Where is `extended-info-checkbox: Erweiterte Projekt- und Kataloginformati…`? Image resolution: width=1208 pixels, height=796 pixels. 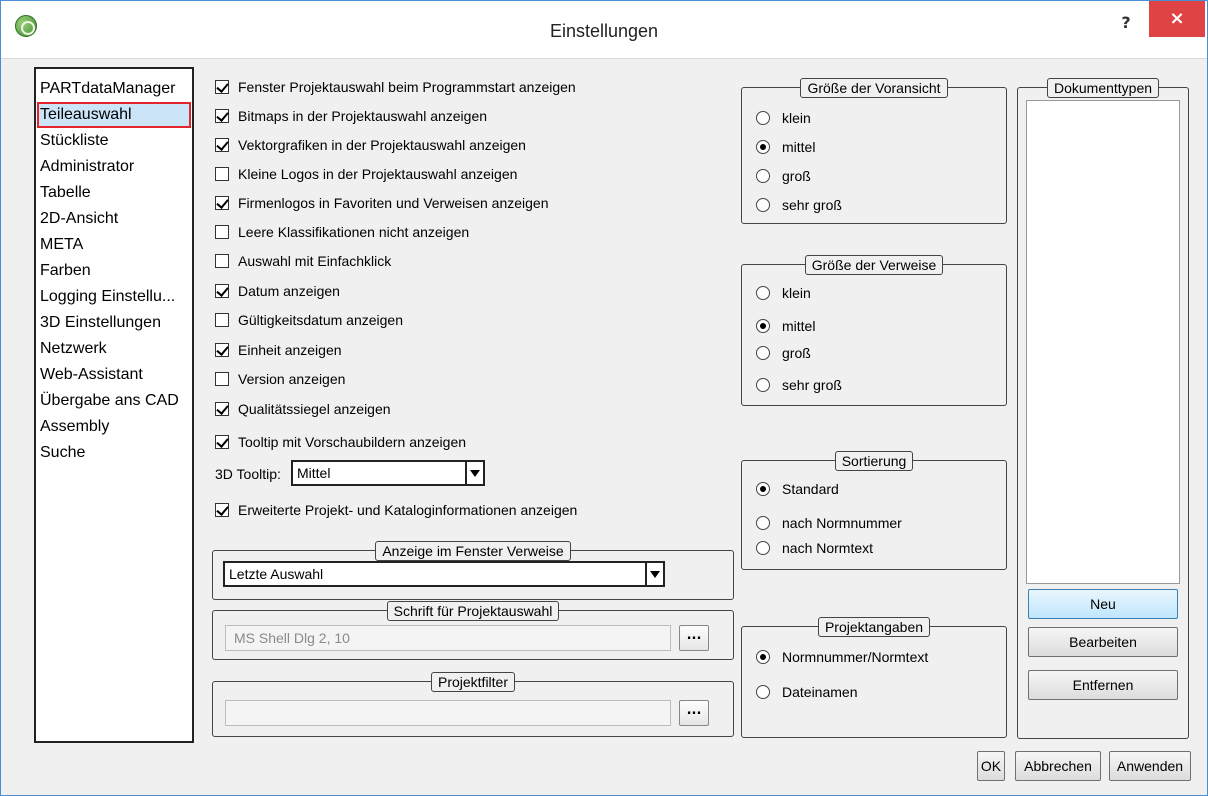
extended-info-checkbox: Erweiterte Projekt- und Kataloginformati… is located at coordinates (396, 510).